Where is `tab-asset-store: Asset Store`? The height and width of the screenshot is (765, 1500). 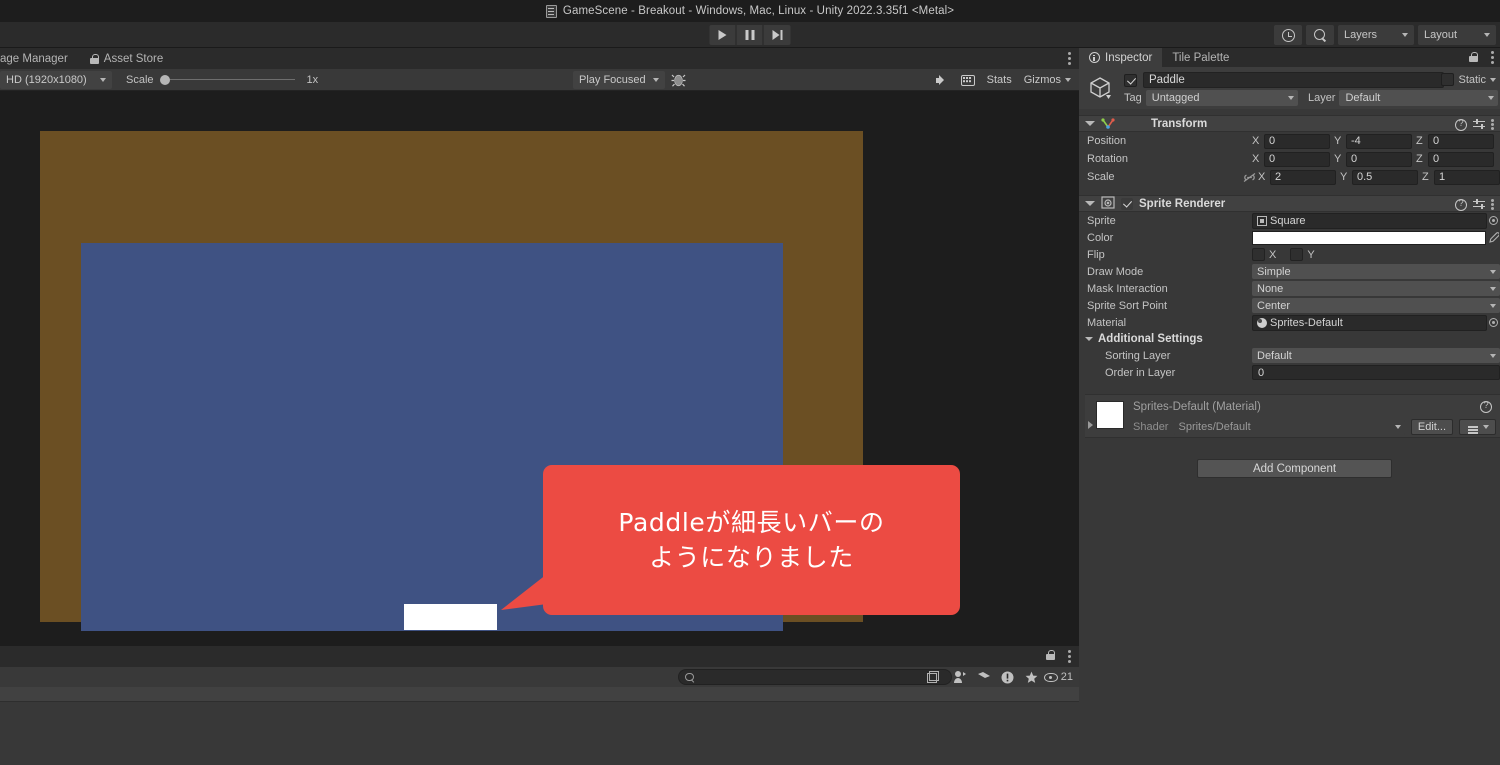
tab-asset-store: Asset Store is located at coordinates (126, 58).